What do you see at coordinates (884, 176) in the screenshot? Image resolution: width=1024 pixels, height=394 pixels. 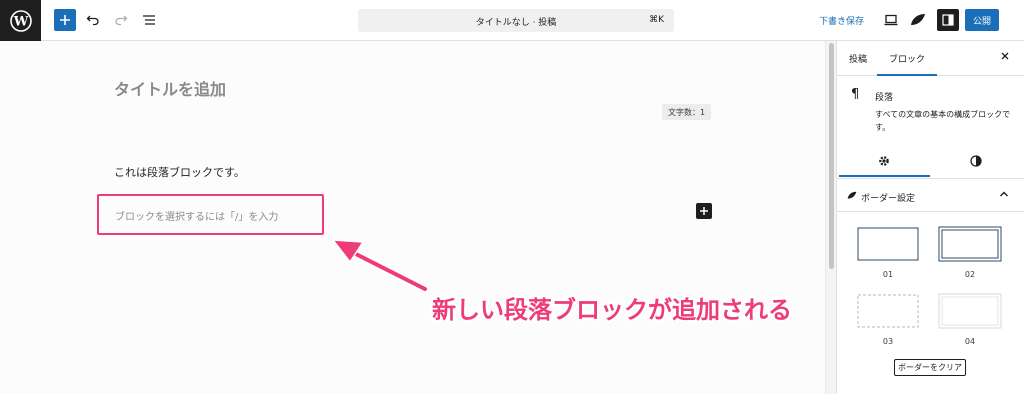 I see `active-subtab-indicator` at bounding box center [884, 176].